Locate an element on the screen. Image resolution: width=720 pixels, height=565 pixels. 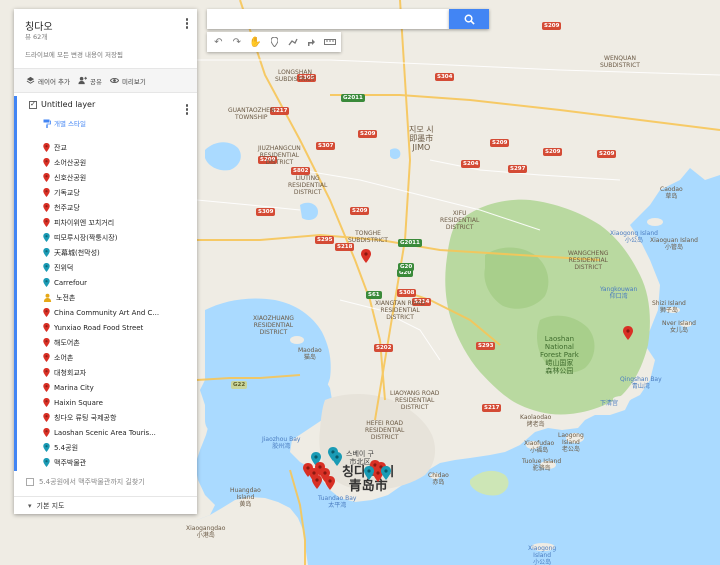
style-link: 개별 스타일 is located at coordinates (64, 123).